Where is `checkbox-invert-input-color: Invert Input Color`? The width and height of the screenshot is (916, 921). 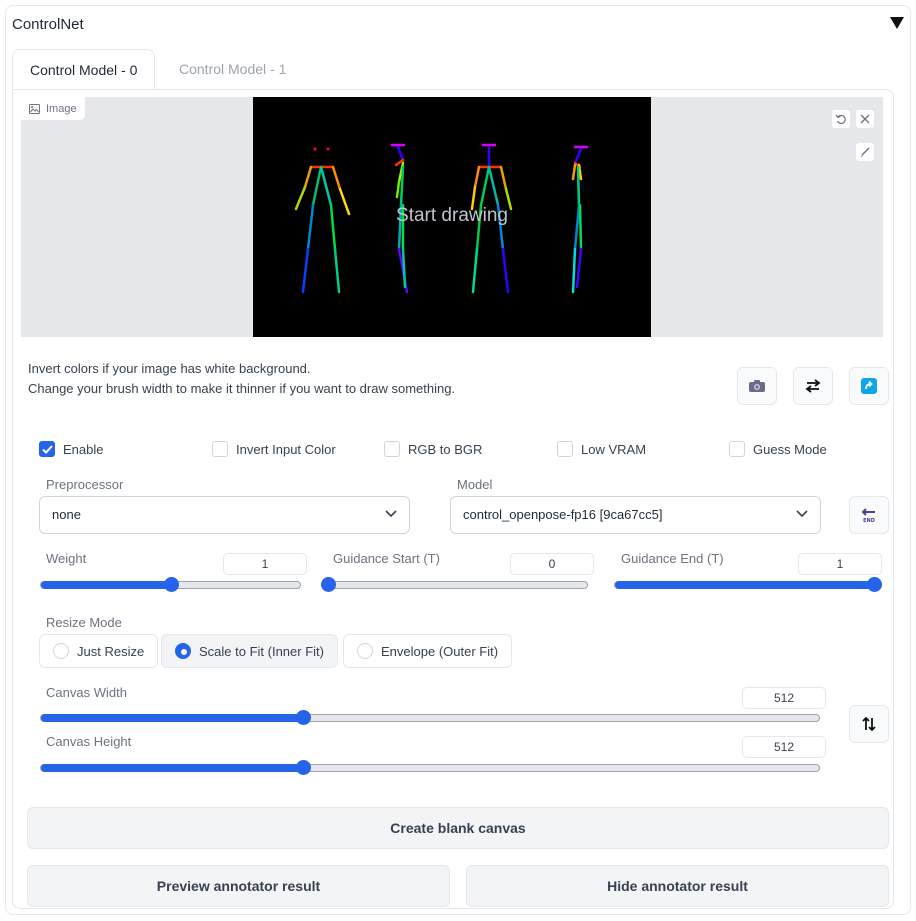 checkbox-invert-input-color: Invert Input Color is located at coordinates (274, 449).